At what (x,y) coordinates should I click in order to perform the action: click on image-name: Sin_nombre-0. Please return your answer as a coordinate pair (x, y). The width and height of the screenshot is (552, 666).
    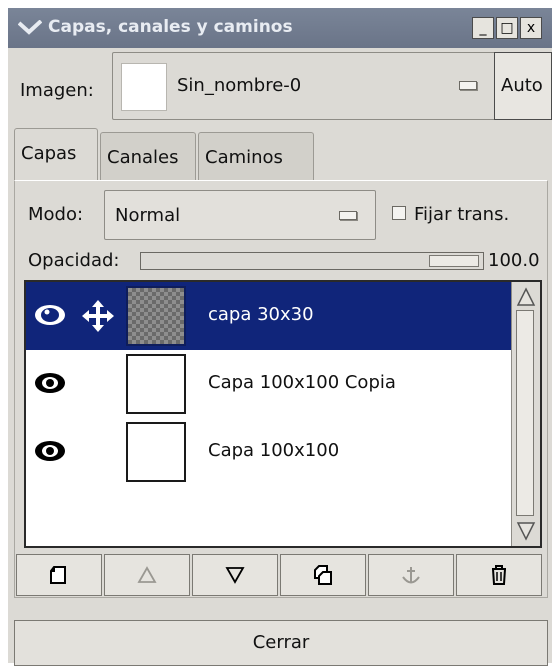
    Looking at the image, I should click on (239, 85).